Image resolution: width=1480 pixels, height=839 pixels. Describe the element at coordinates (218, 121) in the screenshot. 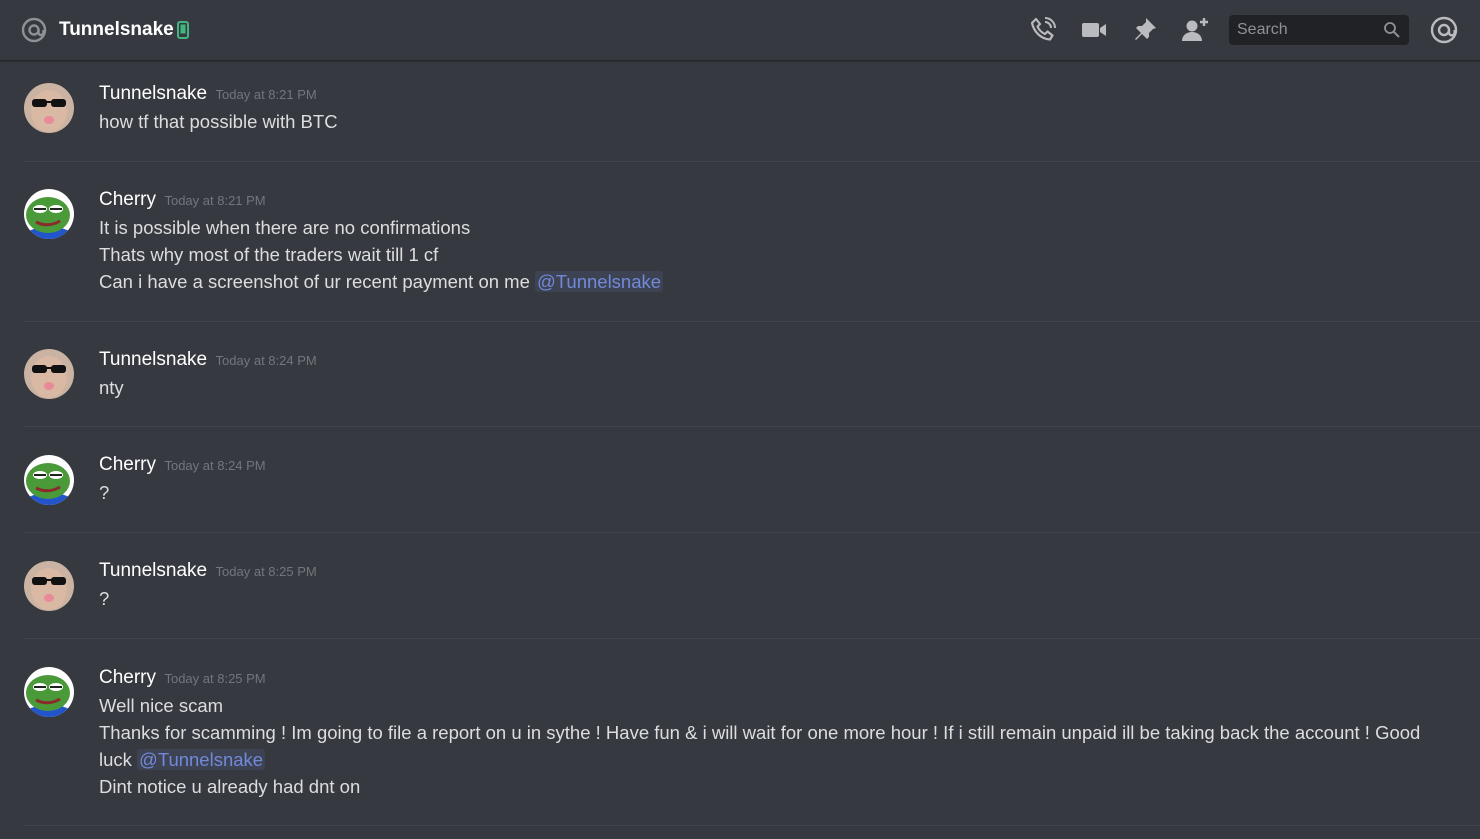

I see `message-text: how tf that possible with BTC` at that location.